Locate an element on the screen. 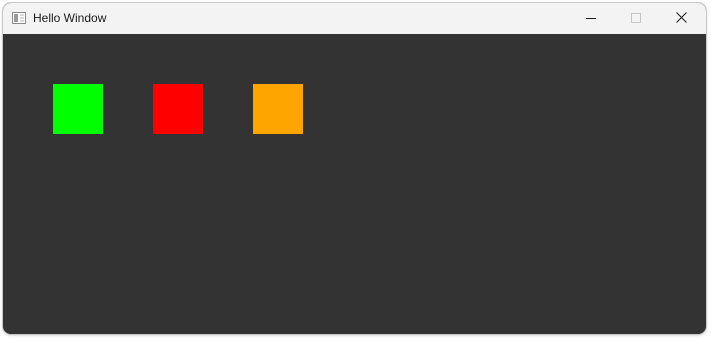  window-title: Hello Window is located at coordinates (70, 18).